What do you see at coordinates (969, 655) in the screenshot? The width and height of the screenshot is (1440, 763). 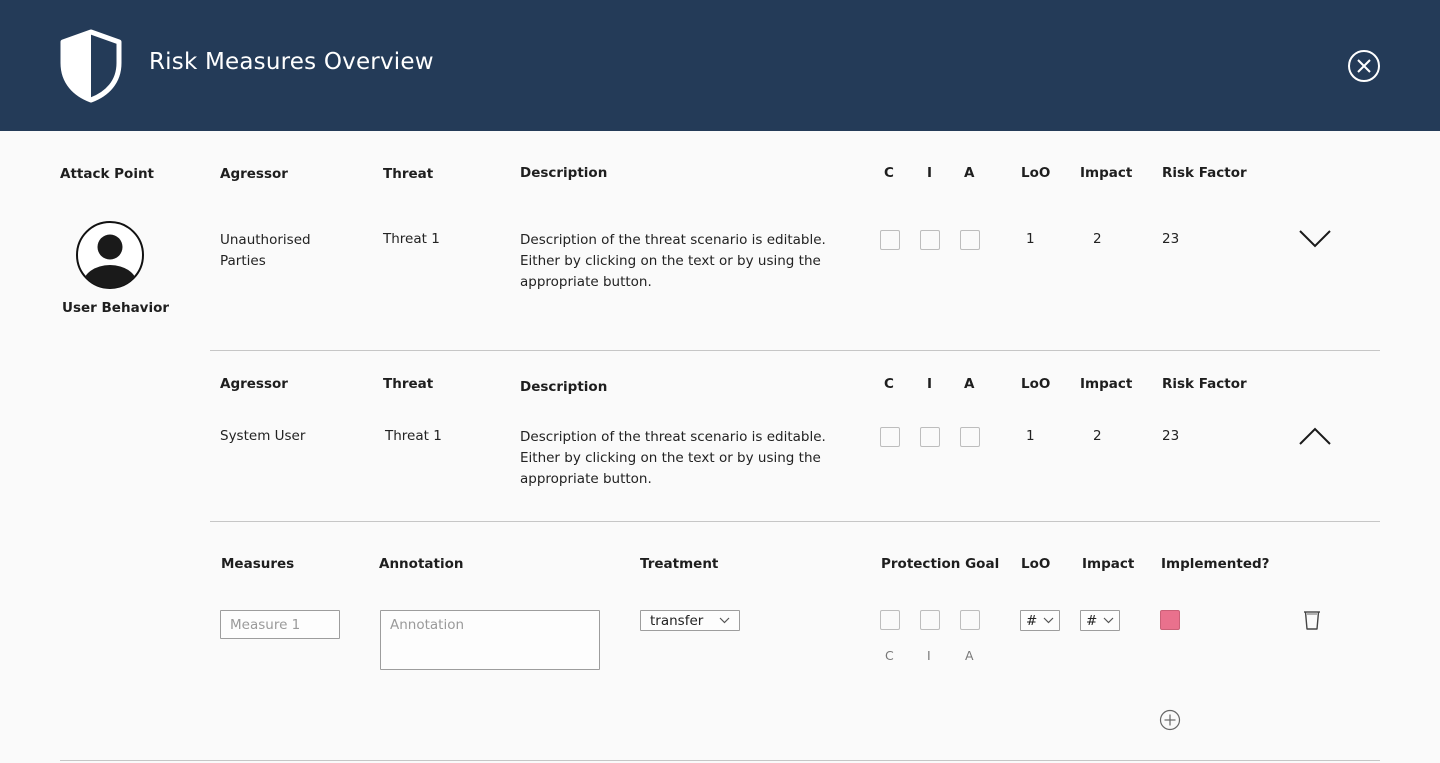 I see `goal-a-label: A` at bounding box center [969, 655].